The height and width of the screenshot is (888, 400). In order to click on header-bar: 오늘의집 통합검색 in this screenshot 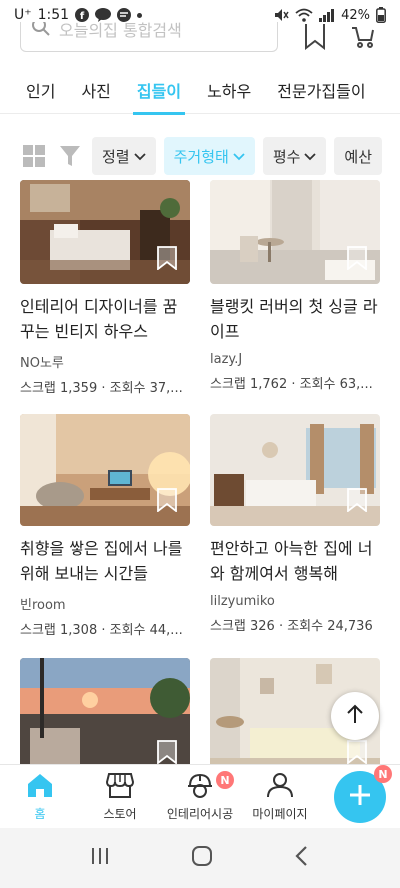, I will do `click(200, 37)`.